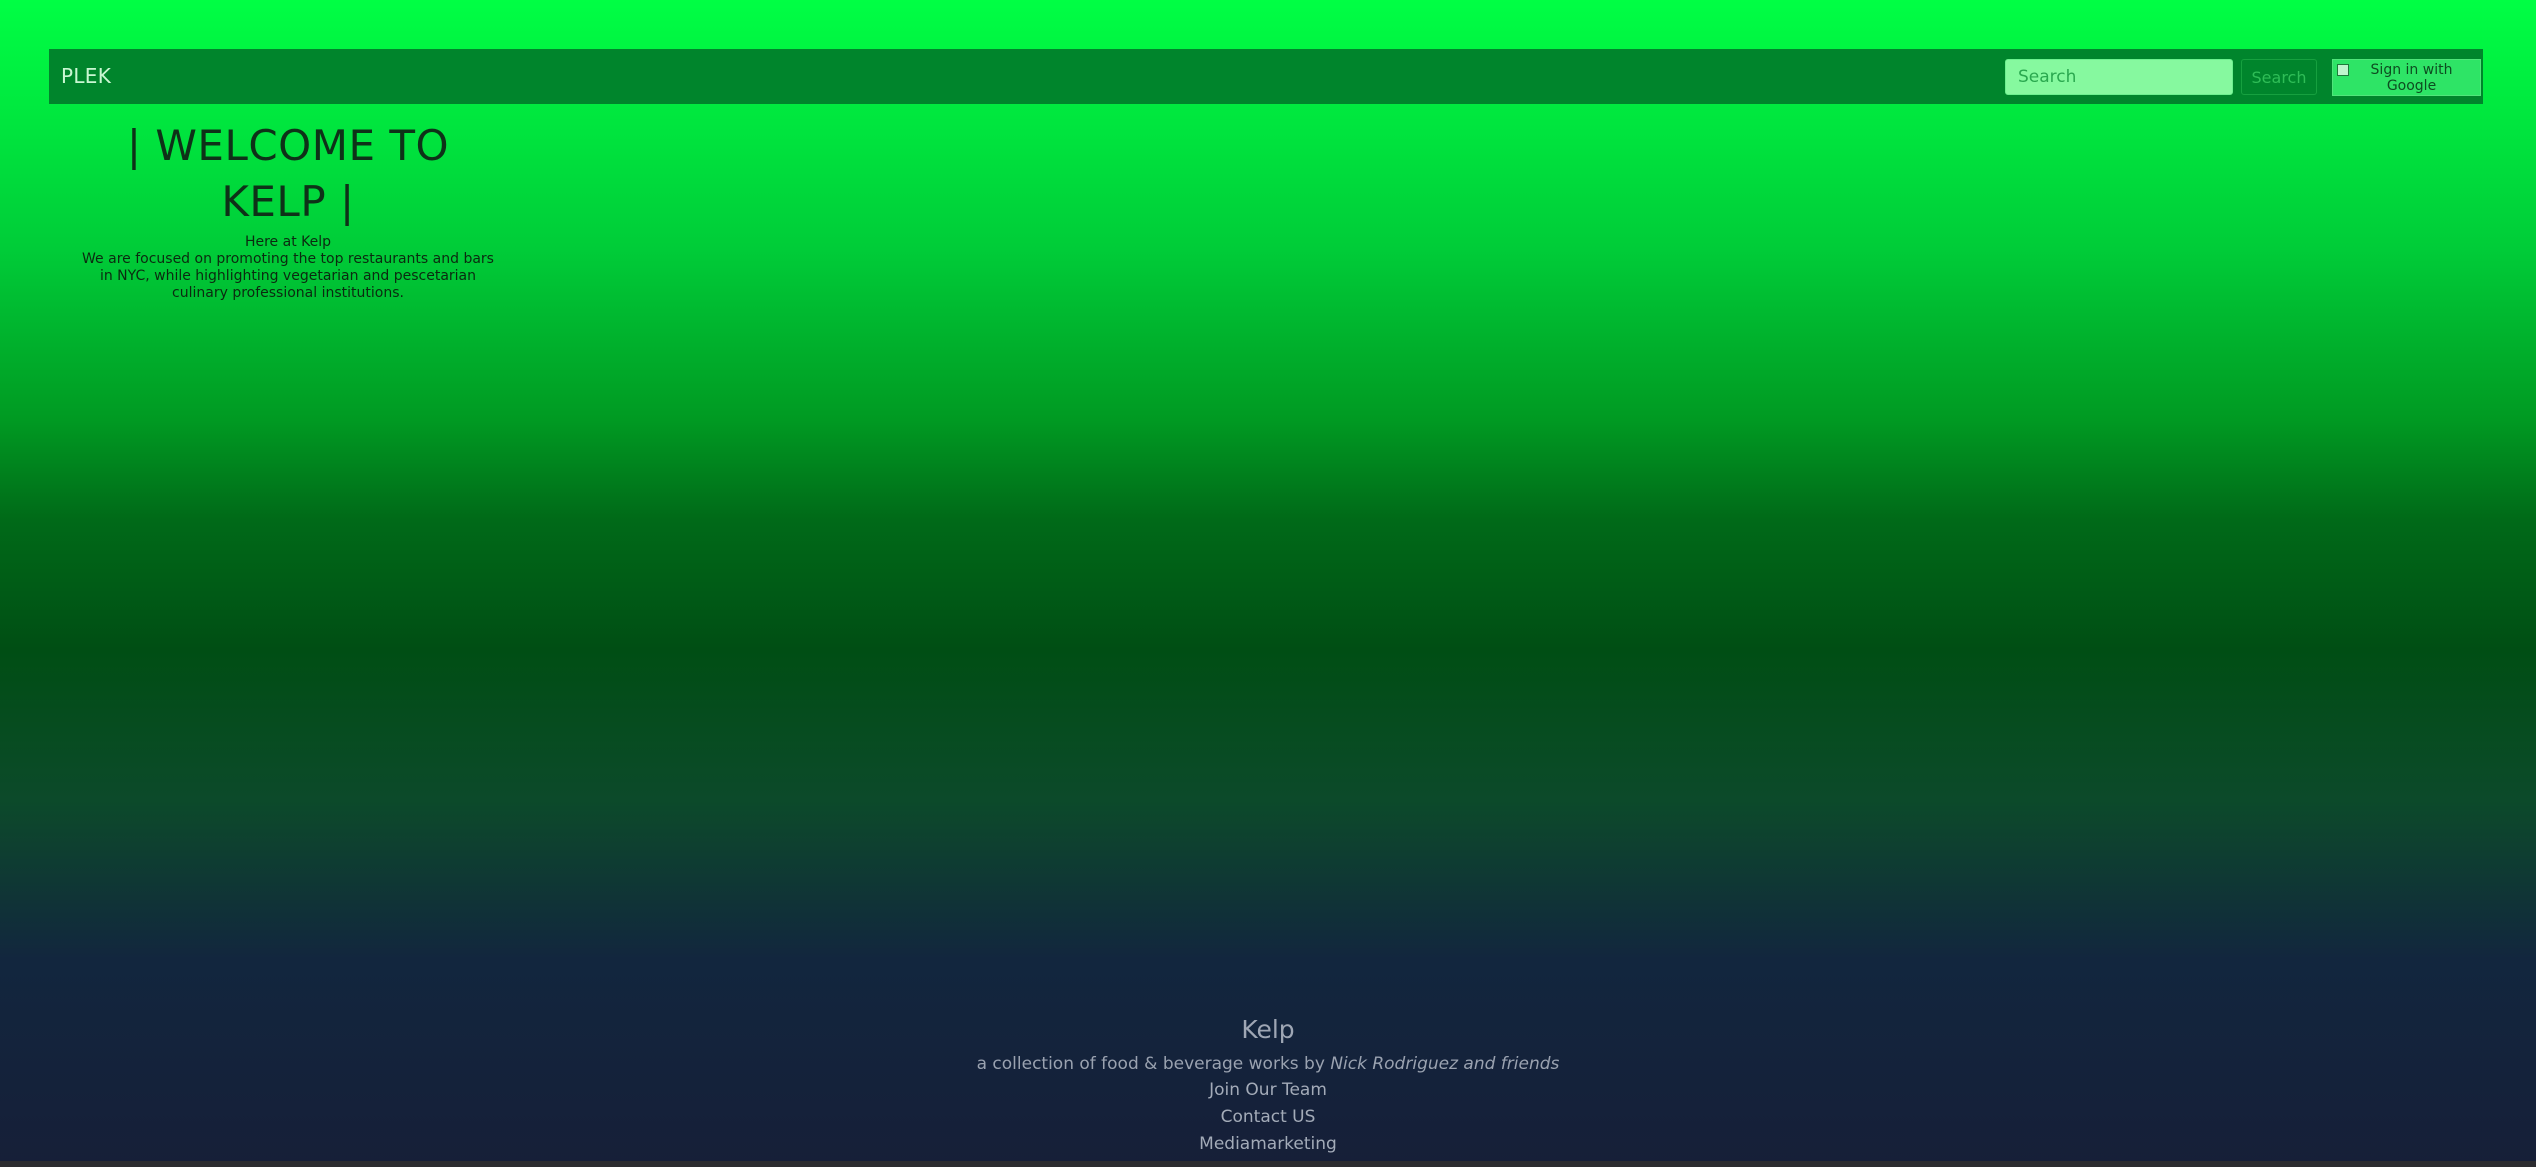  I want to click on bottom-strip, so click(1268, 1164).